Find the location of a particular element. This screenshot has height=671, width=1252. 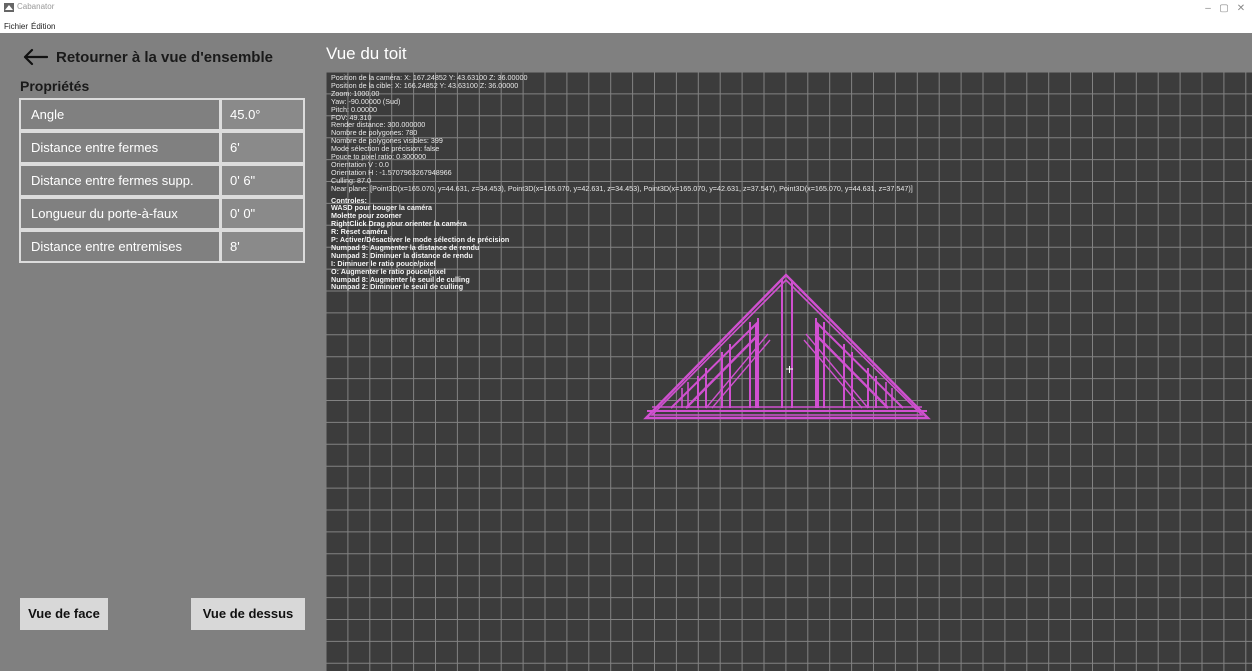

property-value-field: 8' is located at coordinates (262, 246).